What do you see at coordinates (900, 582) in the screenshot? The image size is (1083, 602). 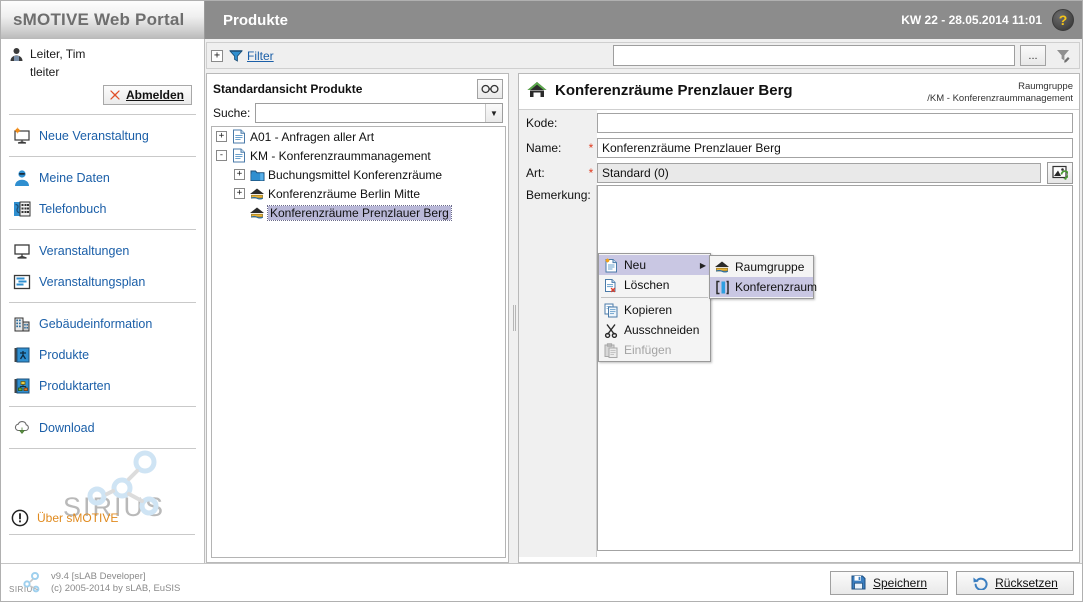 I see `save-label: Speichern` at bounding box center [900, 582].